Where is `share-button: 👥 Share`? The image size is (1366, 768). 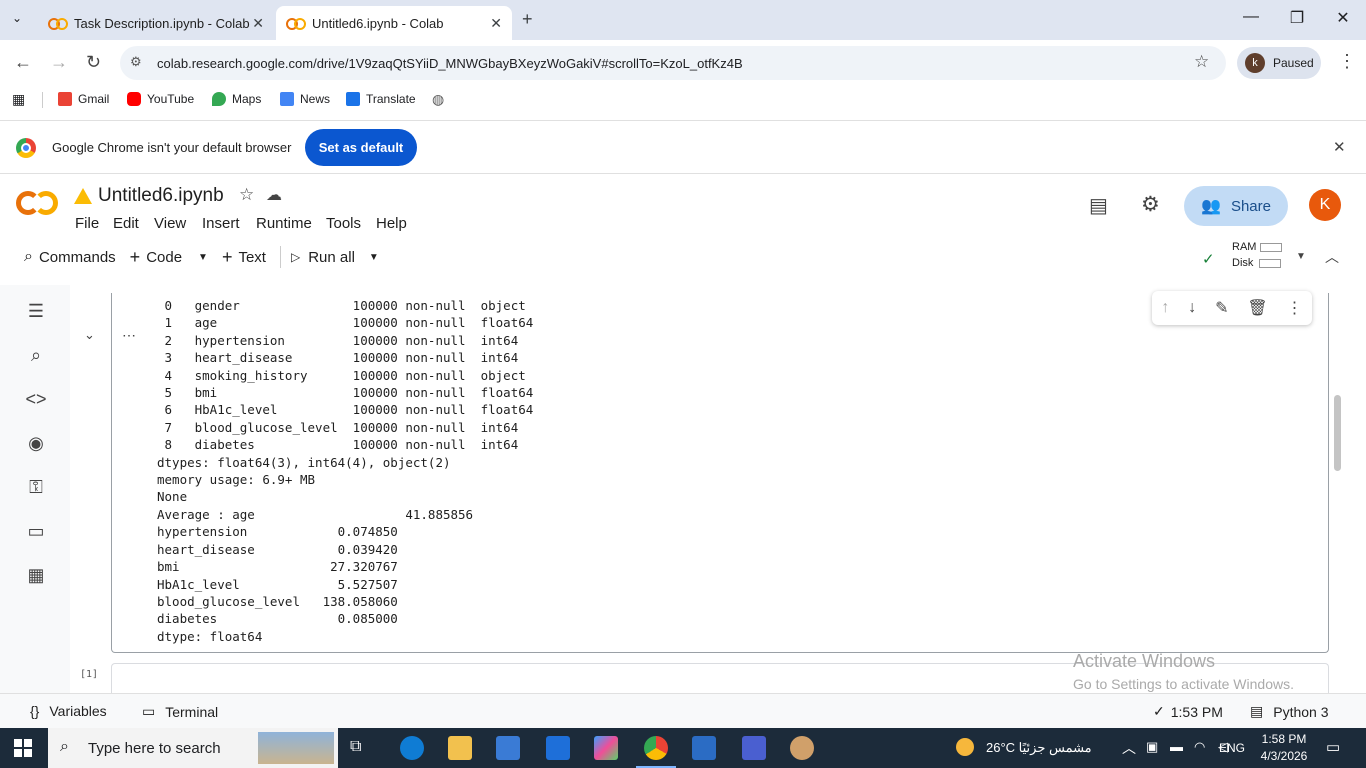
share-button: 👥 Share is located at coordinates (1236, 206).